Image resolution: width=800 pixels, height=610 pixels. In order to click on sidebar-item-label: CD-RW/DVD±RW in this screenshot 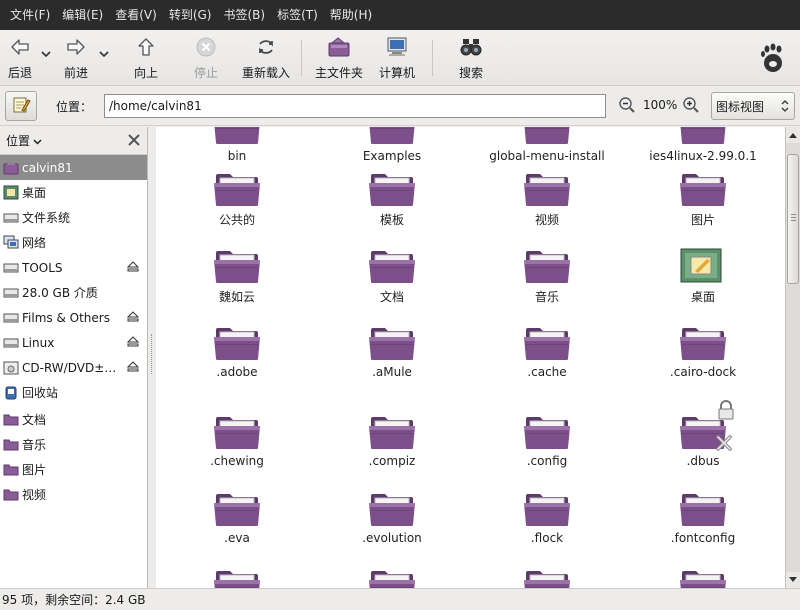, I will do `click(72, 367)`.